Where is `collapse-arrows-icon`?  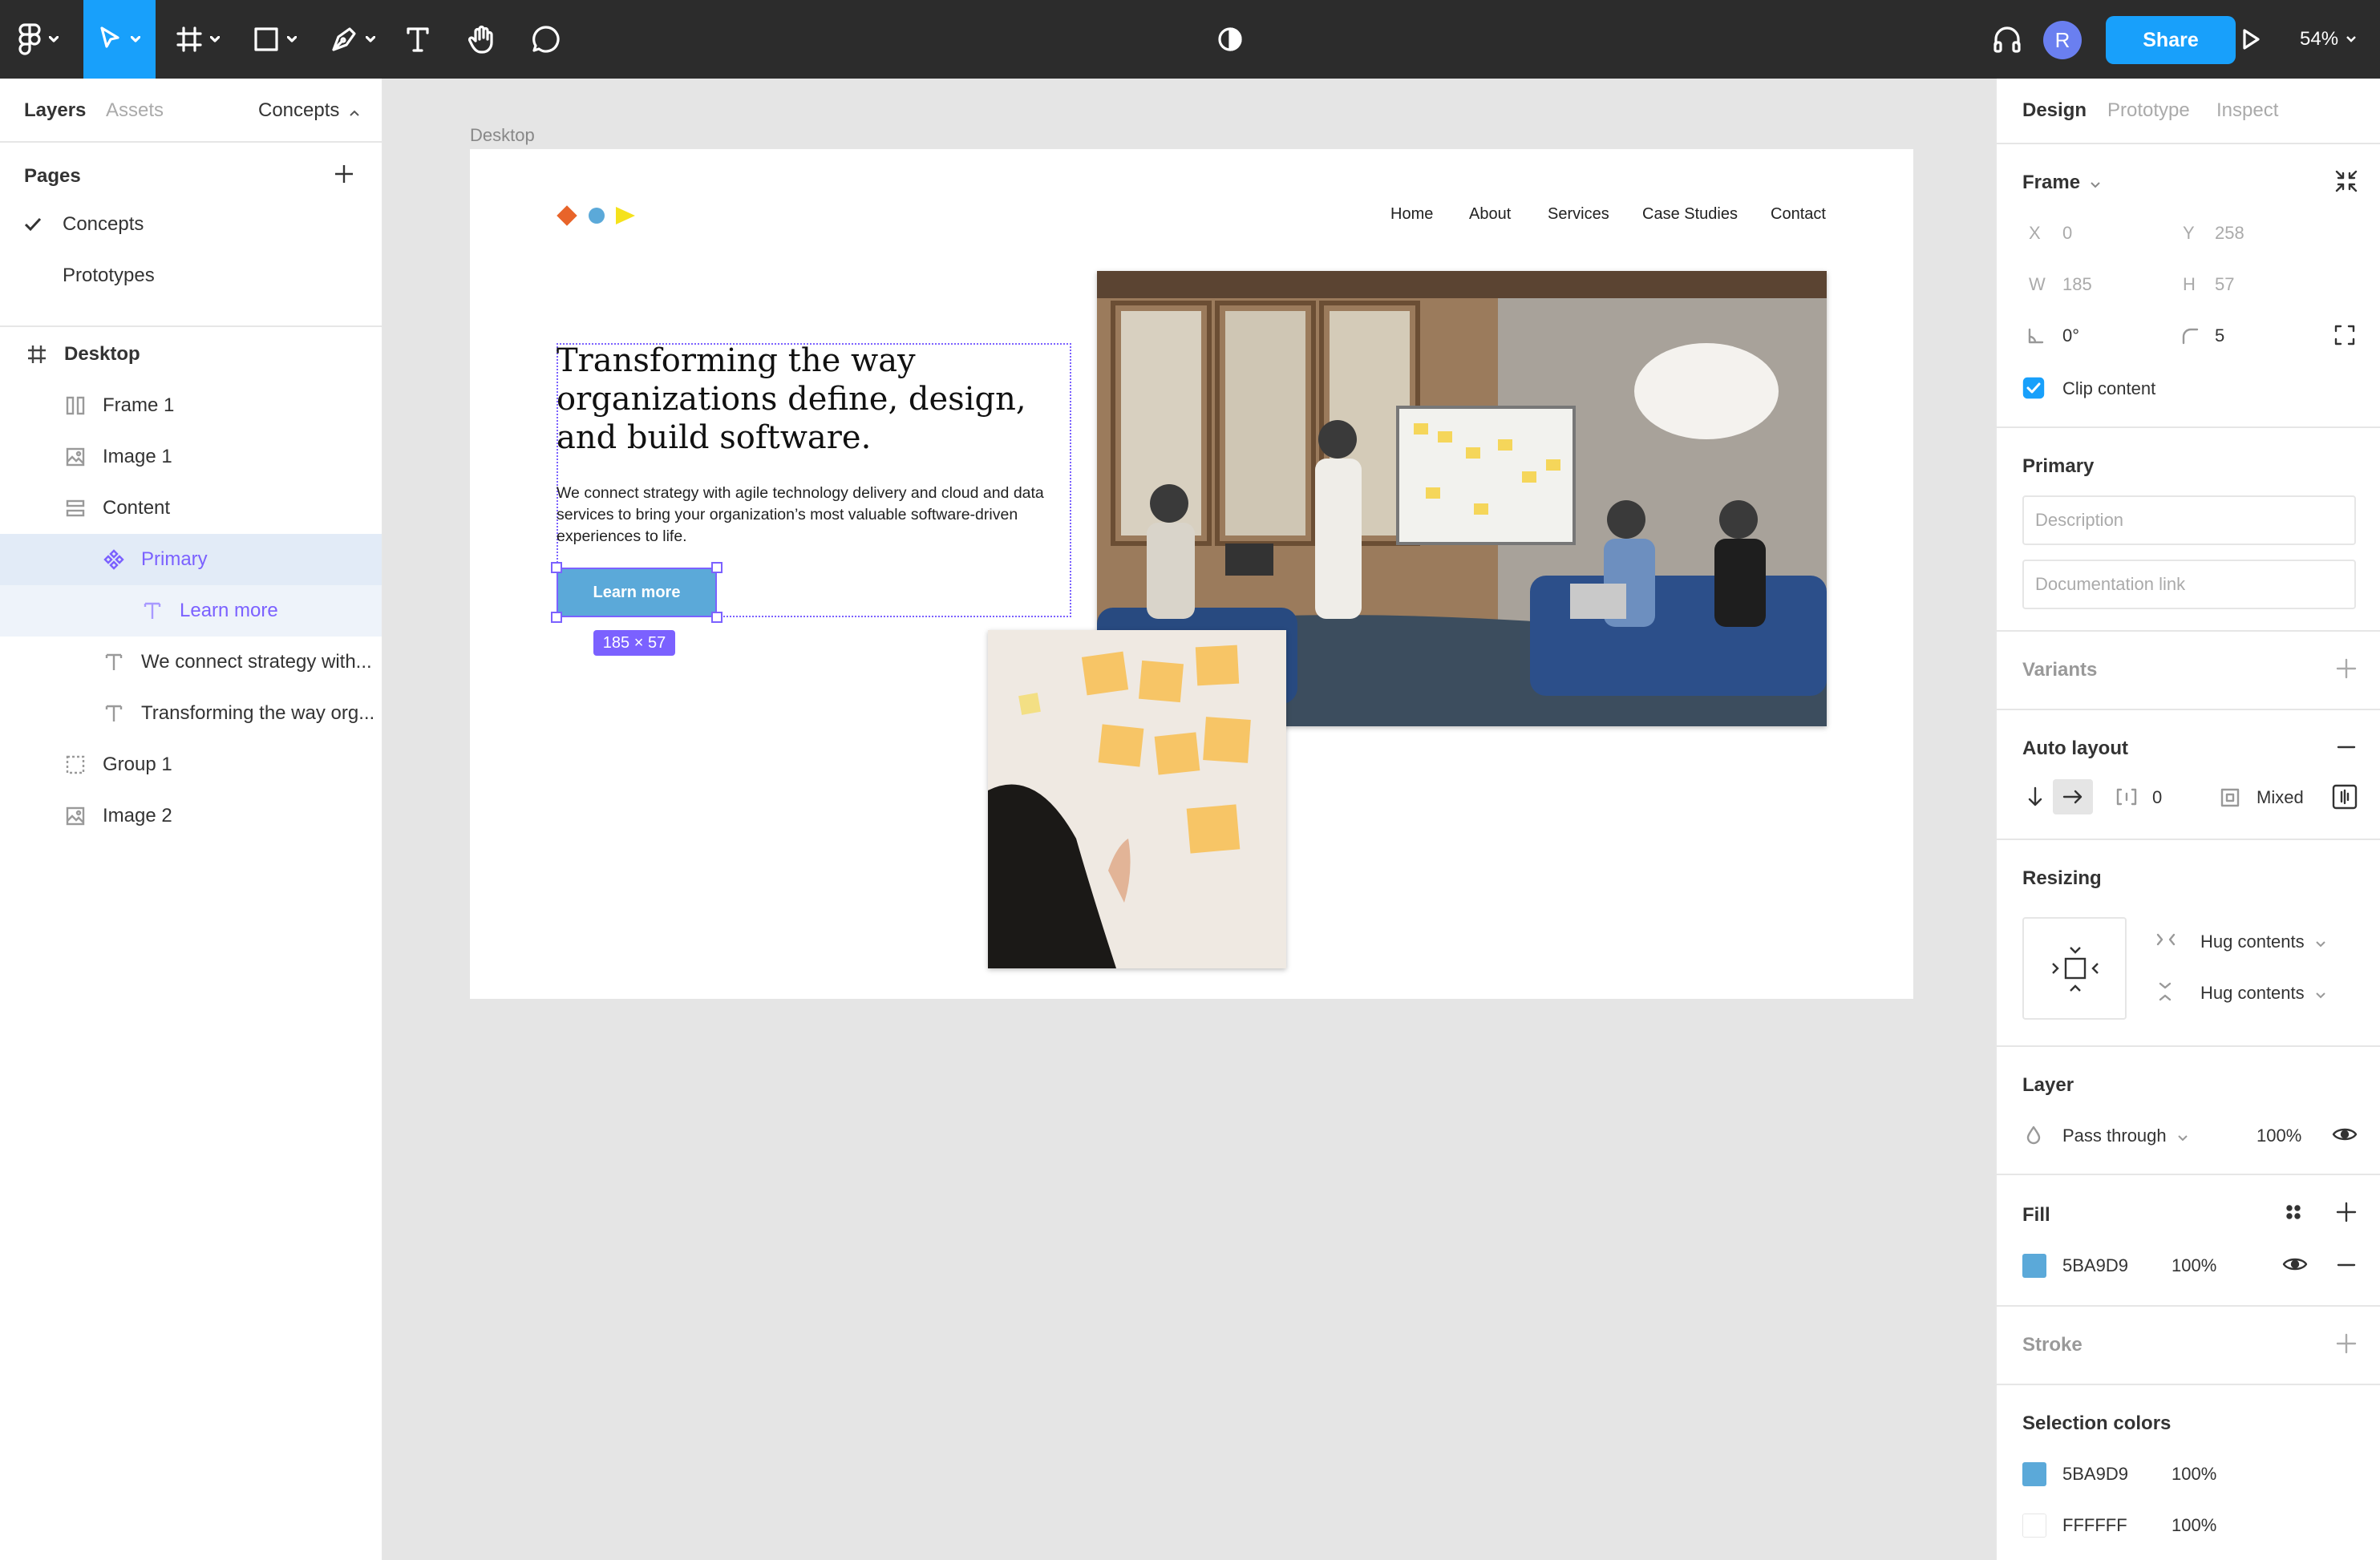 collapse-arrows-icon is located at coordinates (2347, 181).